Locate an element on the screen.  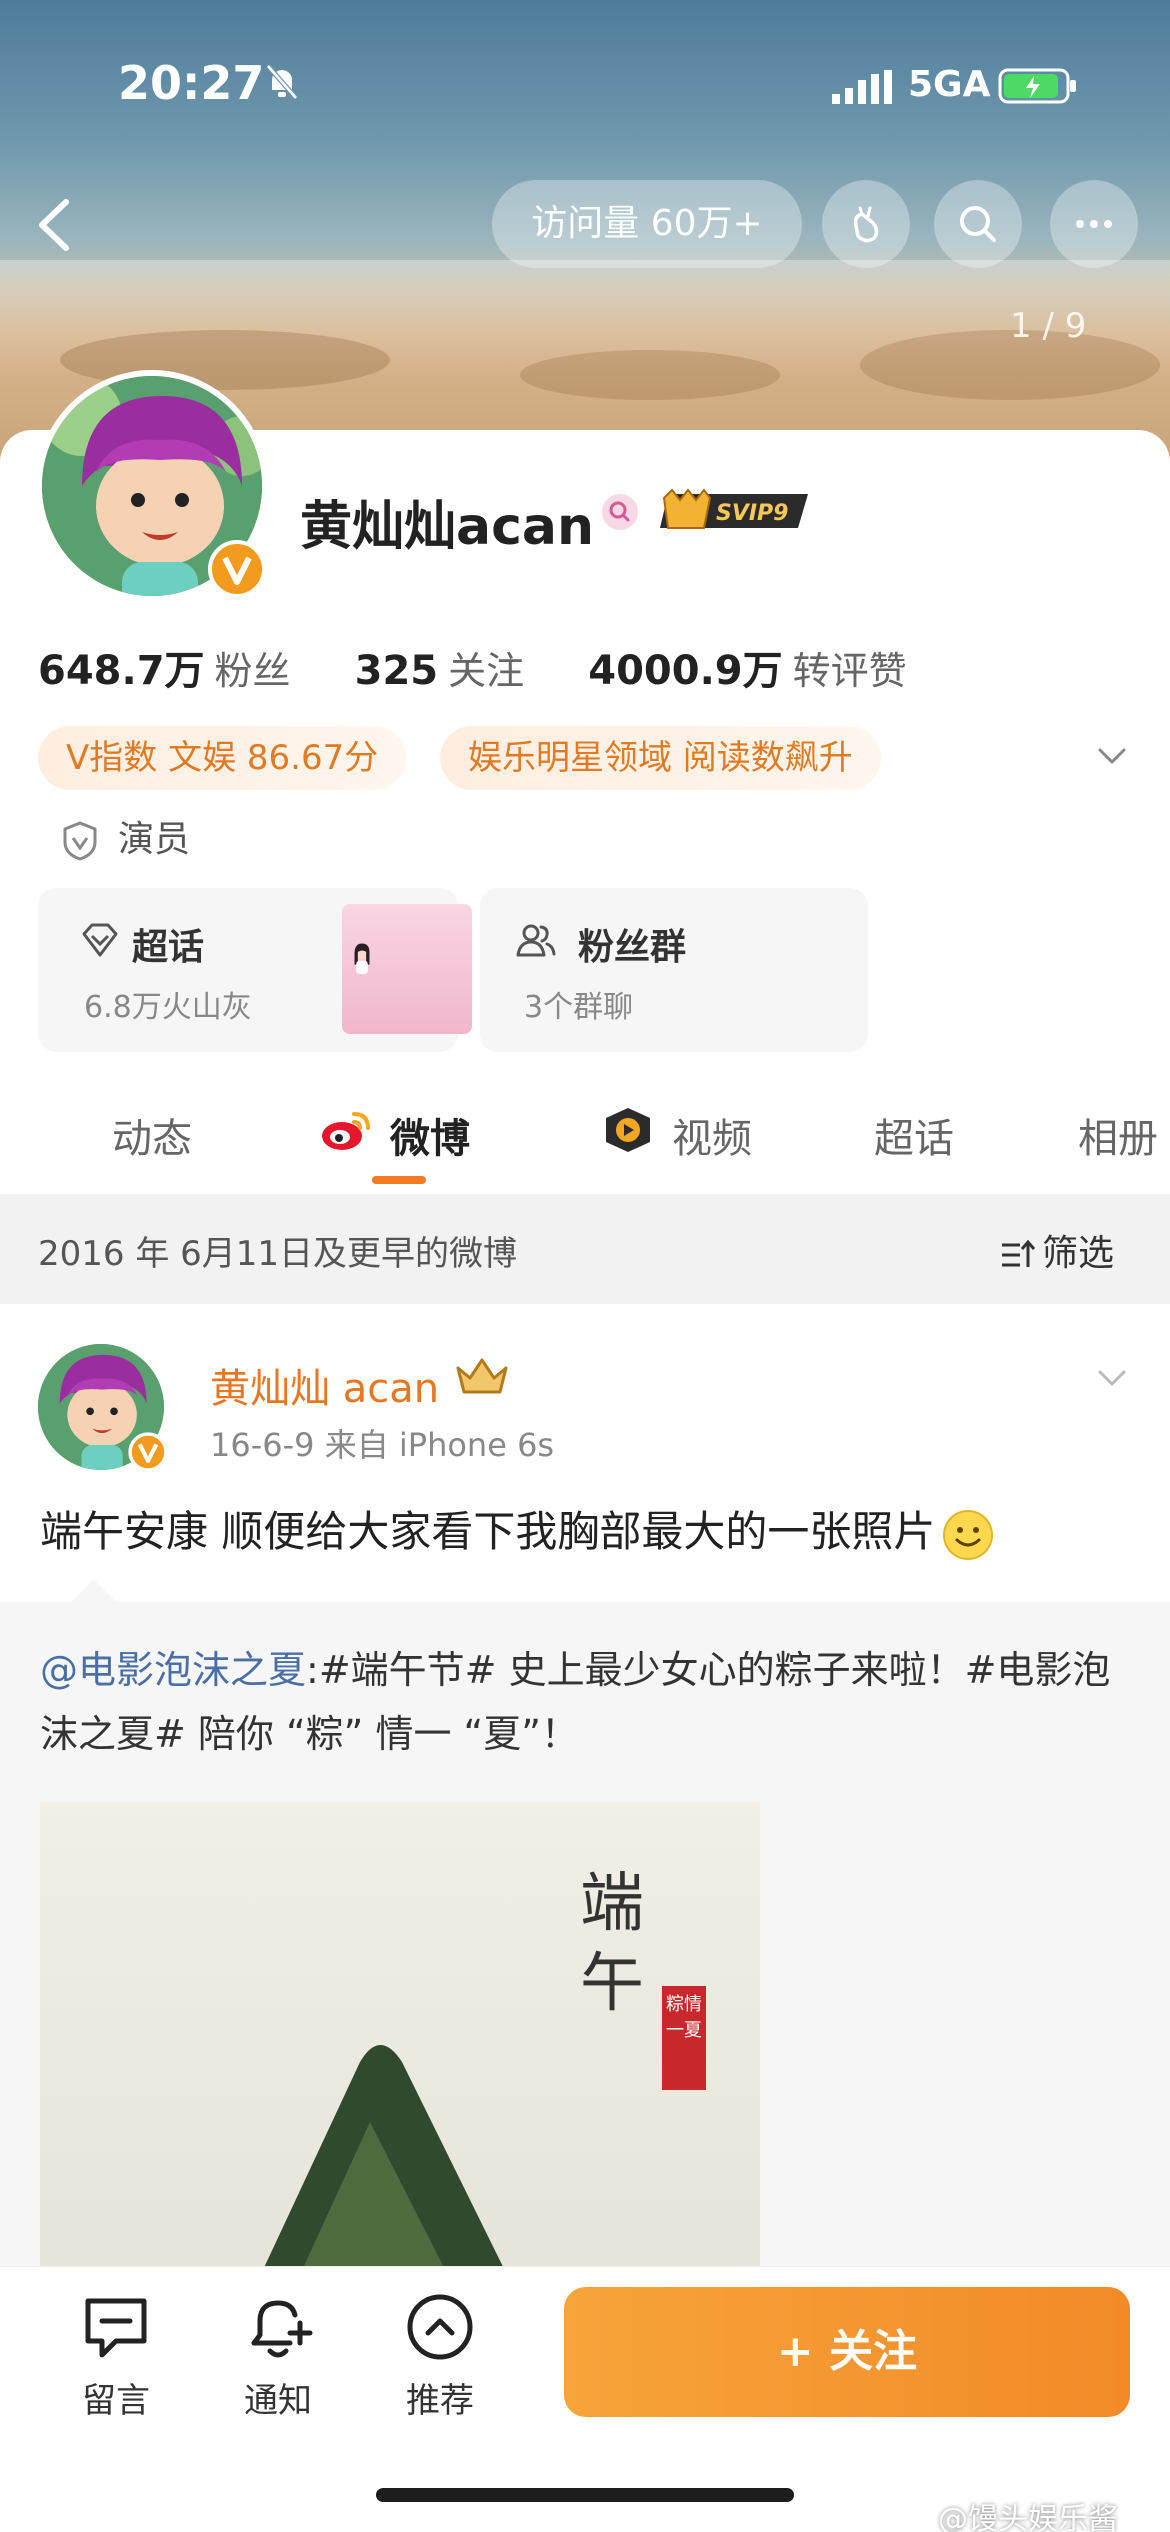
recommend-label: 推荐 is located at coordinates (440, 2401).